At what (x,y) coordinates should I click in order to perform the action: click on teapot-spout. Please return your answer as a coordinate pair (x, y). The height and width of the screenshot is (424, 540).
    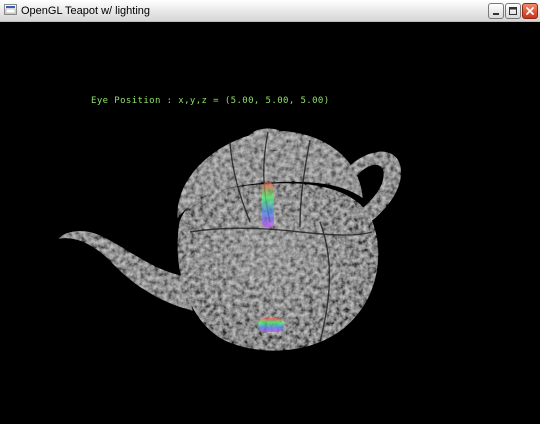
    Looking at the image, I should click on (125, 271).